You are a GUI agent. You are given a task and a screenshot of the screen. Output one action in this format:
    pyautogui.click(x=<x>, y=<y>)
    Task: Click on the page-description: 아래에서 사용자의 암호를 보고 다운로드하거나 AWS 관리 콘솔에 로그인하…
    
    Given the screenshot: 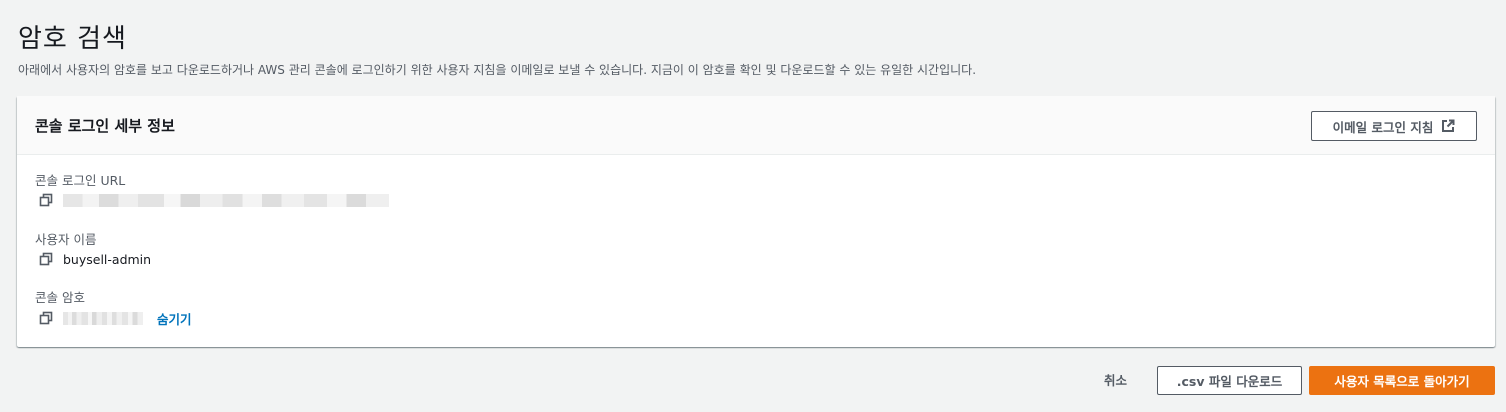 What is the action you would take?
    pyautogui.click(x=497, y=70)
    